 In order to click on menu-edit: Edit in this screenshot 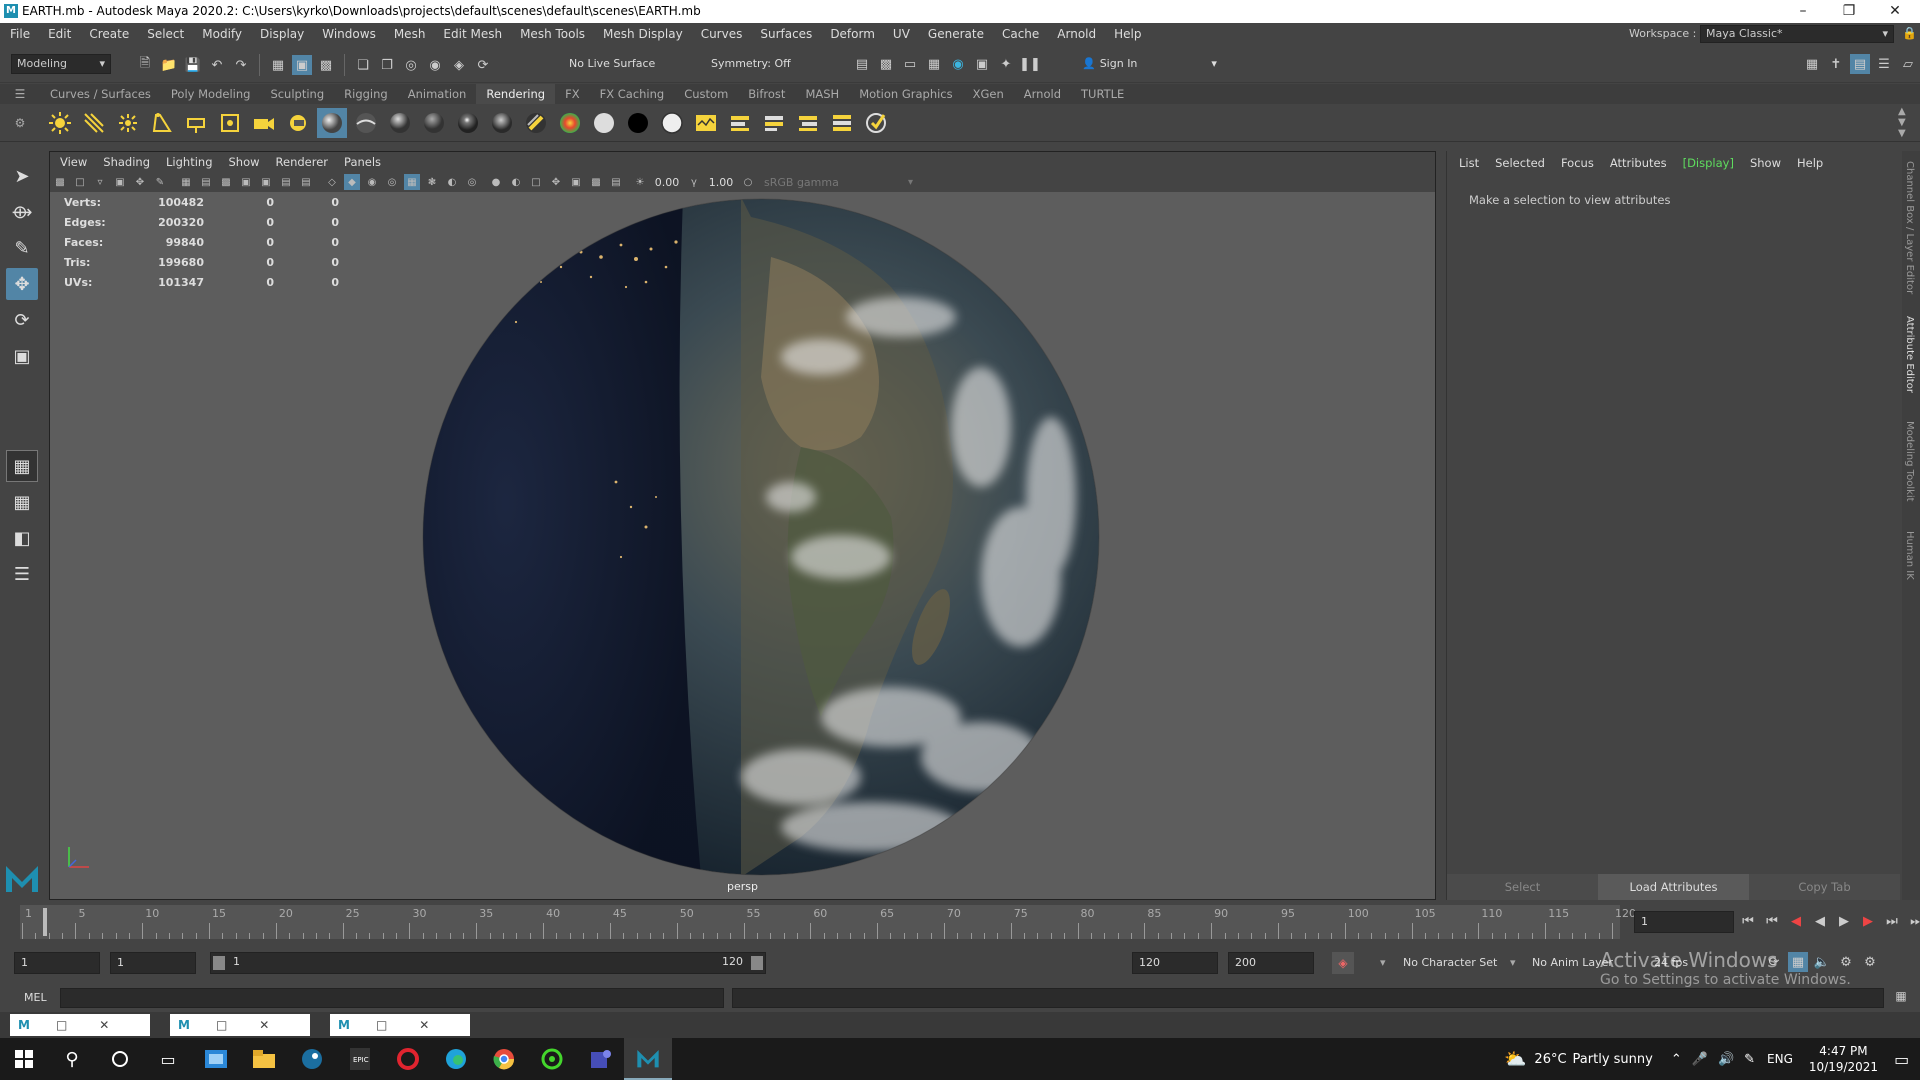, I will do `click(59, 34)`.